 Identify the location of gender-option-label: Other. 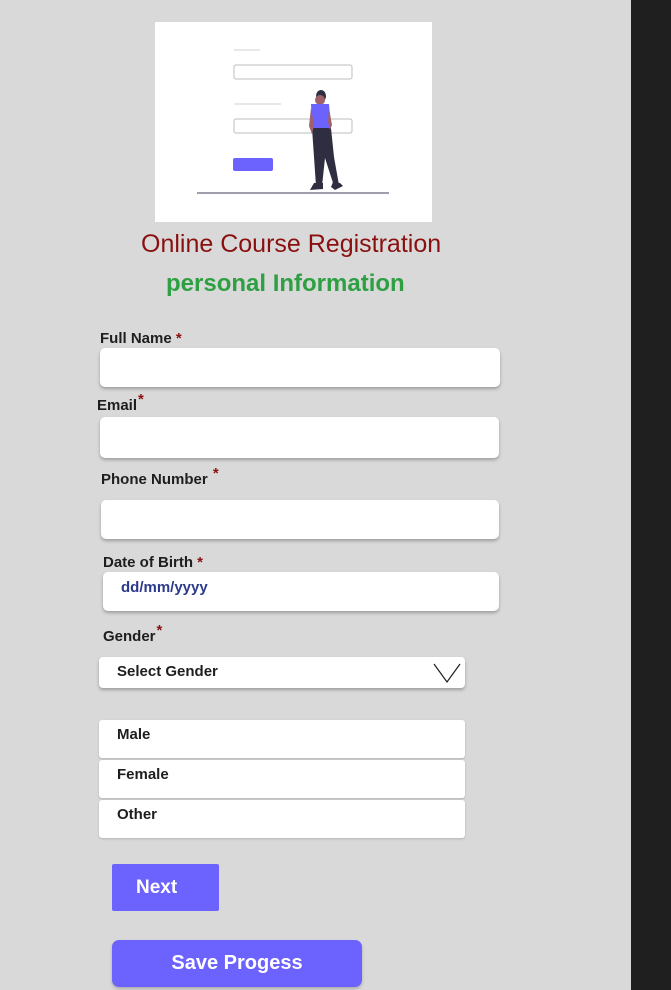
(137, 814).